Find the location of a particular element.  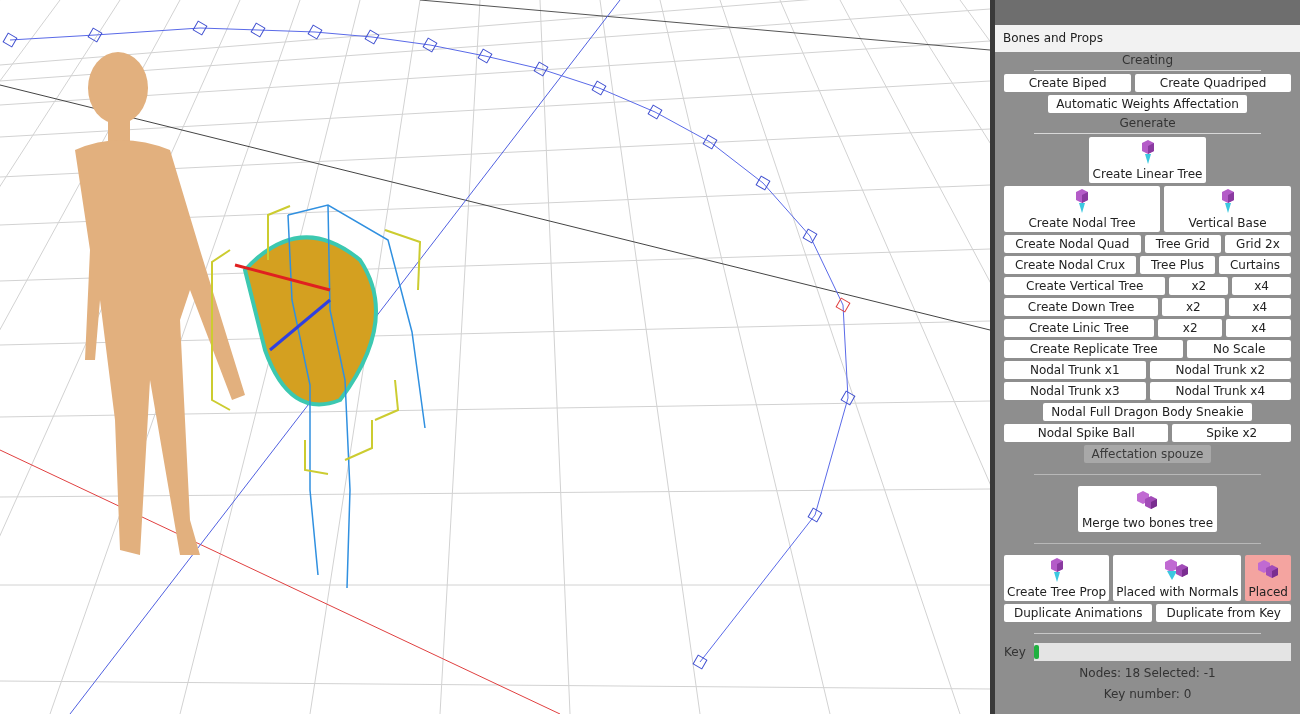

tool-button: Placed with Normals is located at coordinates (1177, 578).